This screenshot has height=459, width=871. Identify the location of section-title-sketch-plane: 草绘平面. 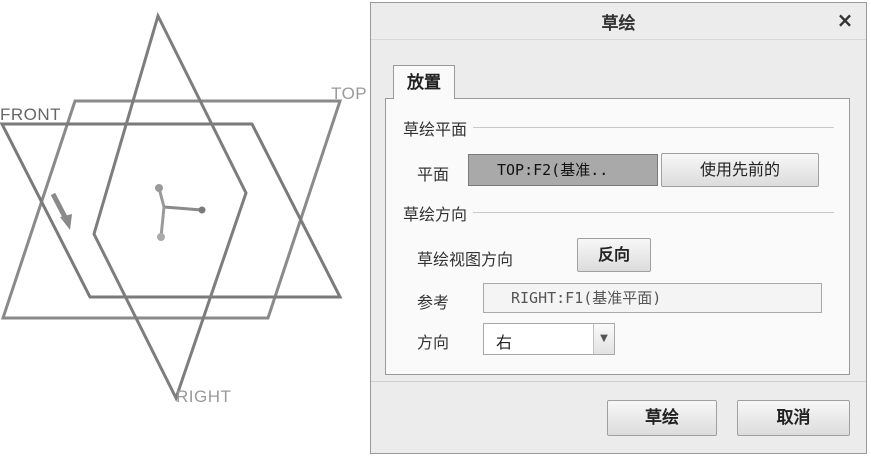
(438, 128).